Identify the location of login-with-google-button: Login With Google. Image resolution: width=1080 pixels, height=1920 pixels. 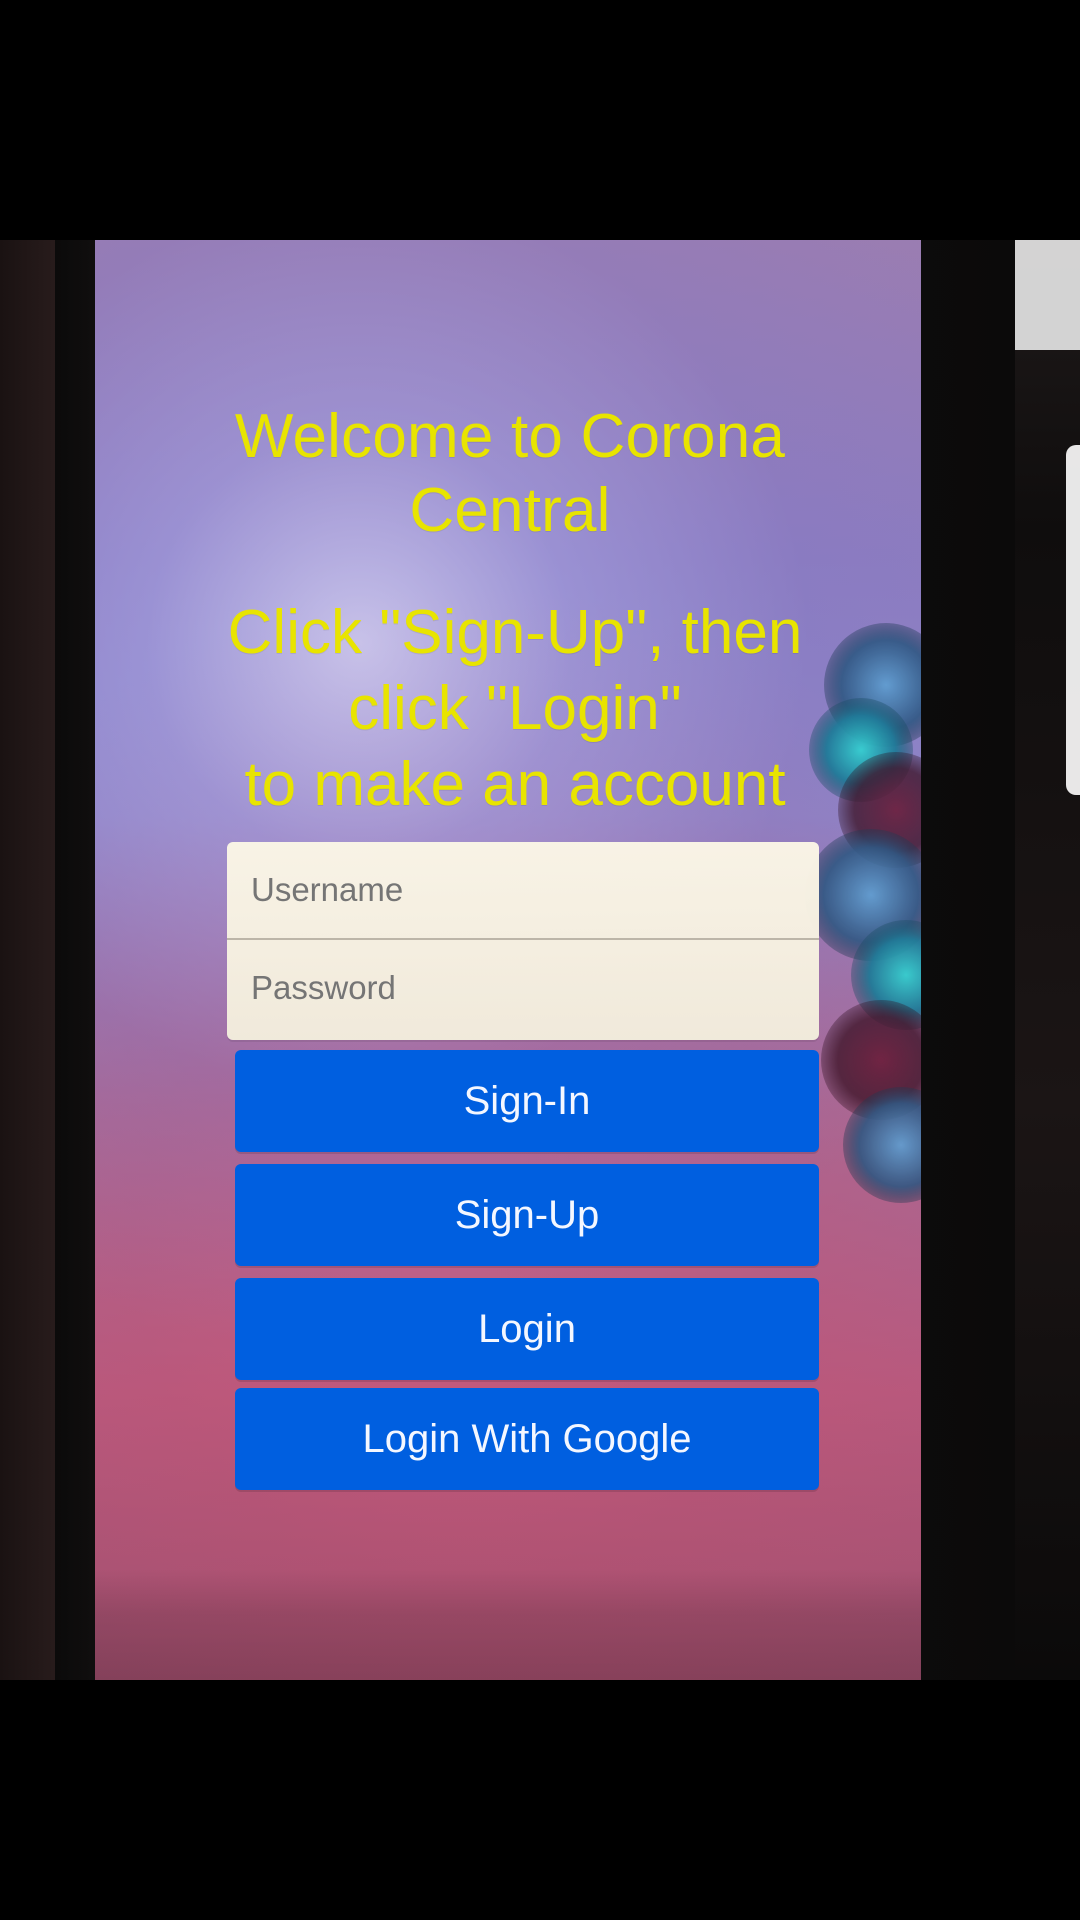
(527, 1439).